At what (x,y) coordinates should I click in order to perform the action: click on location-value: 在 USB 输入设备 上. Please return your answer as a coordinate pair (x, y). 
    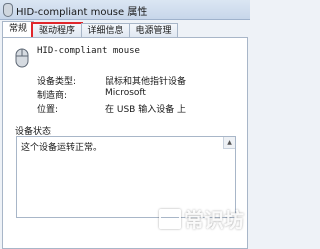
    Looking at the image, I should click on (146, 110).